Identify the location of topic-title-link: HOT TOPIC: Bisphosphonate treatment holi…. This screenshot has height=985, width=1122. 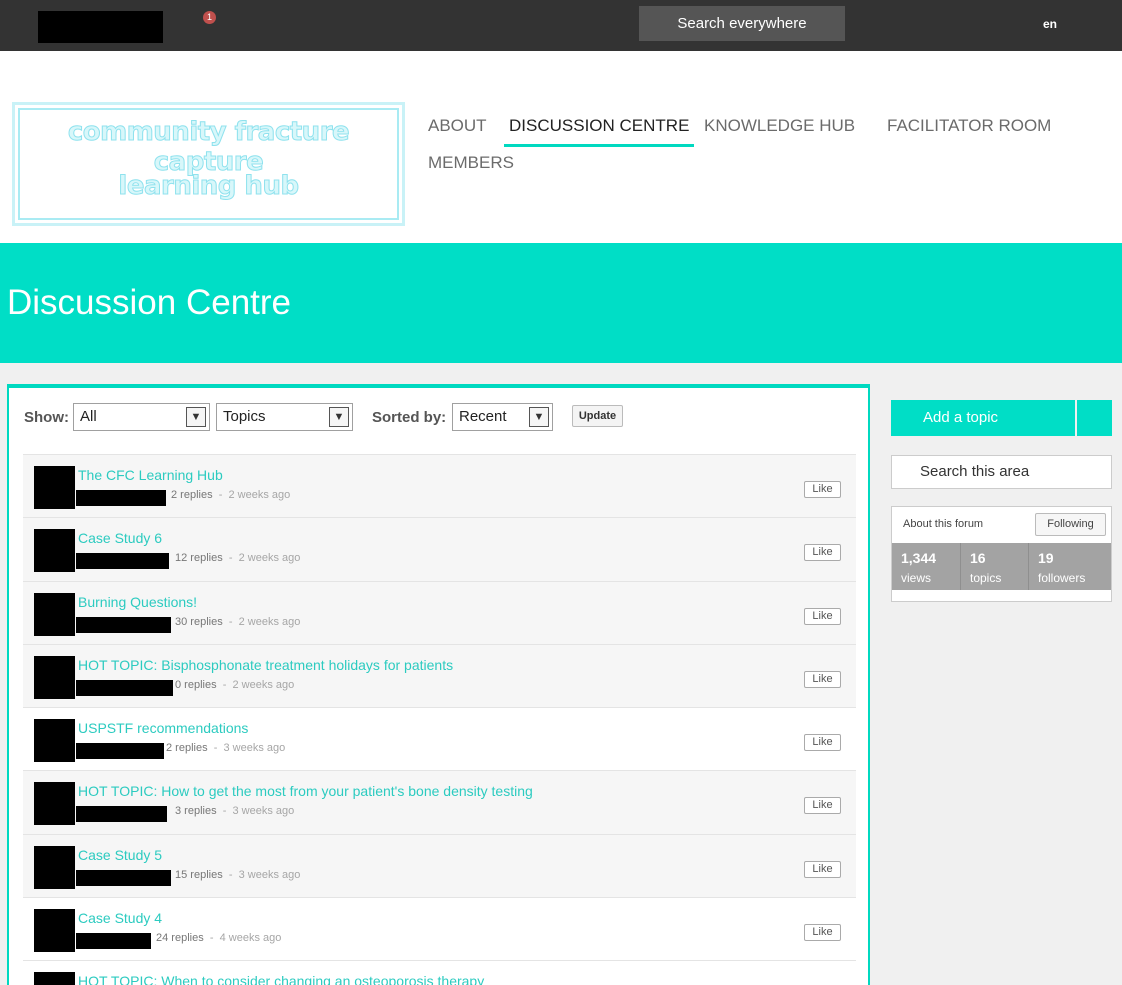
(265, 665).